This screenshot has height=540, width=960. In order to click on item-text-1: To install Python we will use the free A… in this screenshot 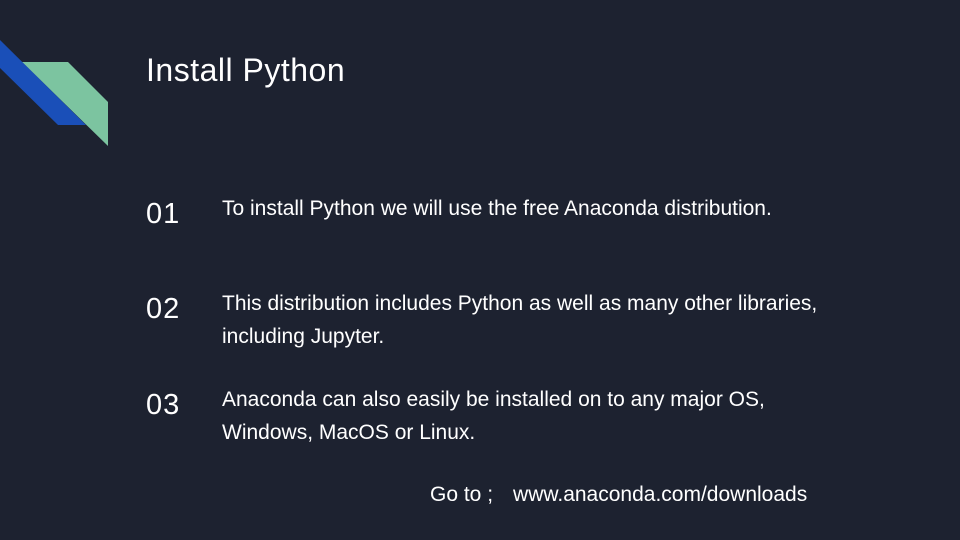, I will do `click(497, 208)`.